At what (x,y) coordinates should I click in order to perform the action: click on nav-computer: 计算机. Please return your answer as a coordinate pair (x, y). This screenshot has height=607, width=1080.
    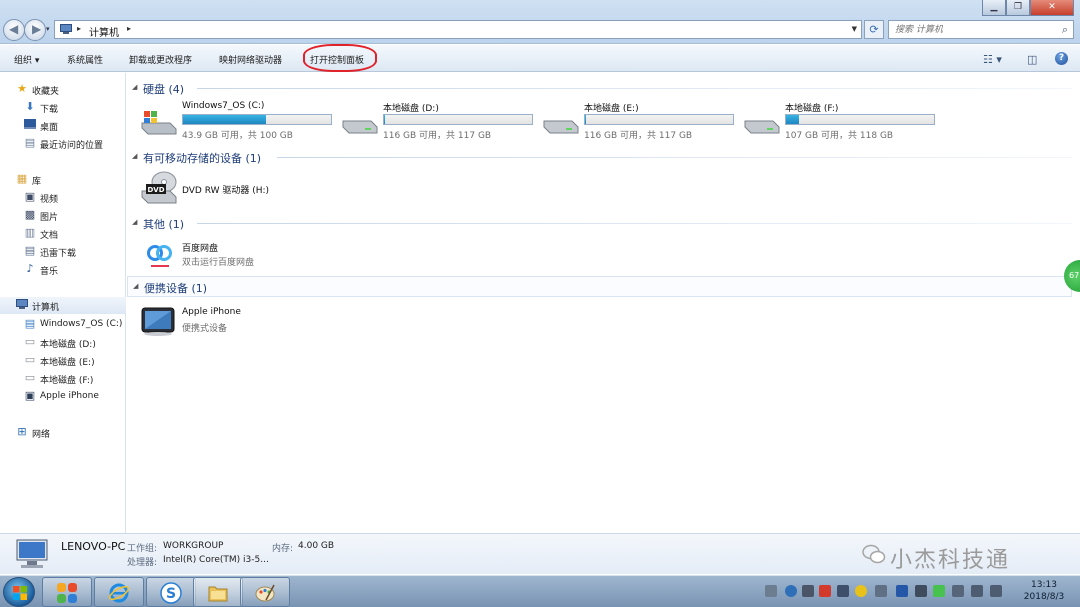
    Looking at the image, I should click on (63, 305).